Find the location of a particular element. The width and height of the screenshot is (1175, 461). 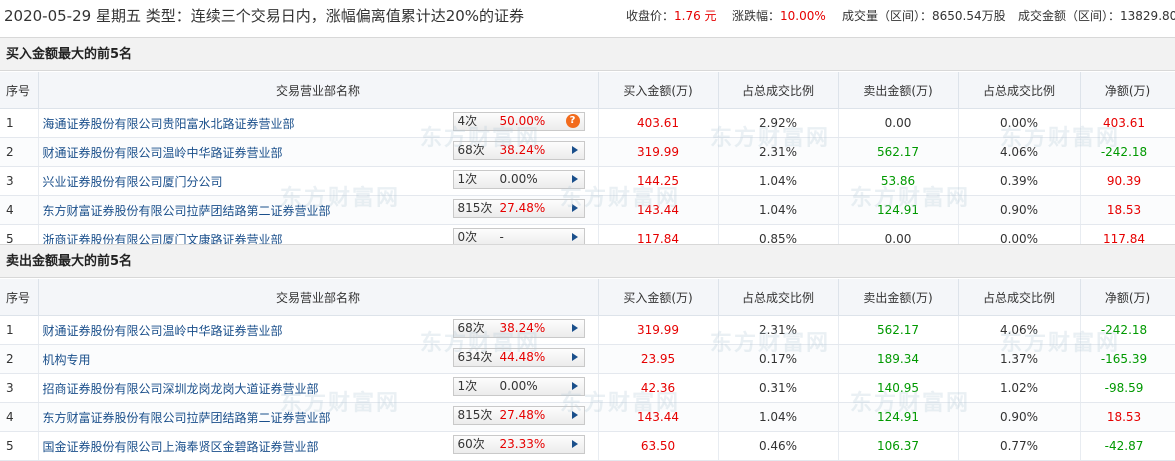

net-amount: 403.61 is located at coordinates (1127, 123).